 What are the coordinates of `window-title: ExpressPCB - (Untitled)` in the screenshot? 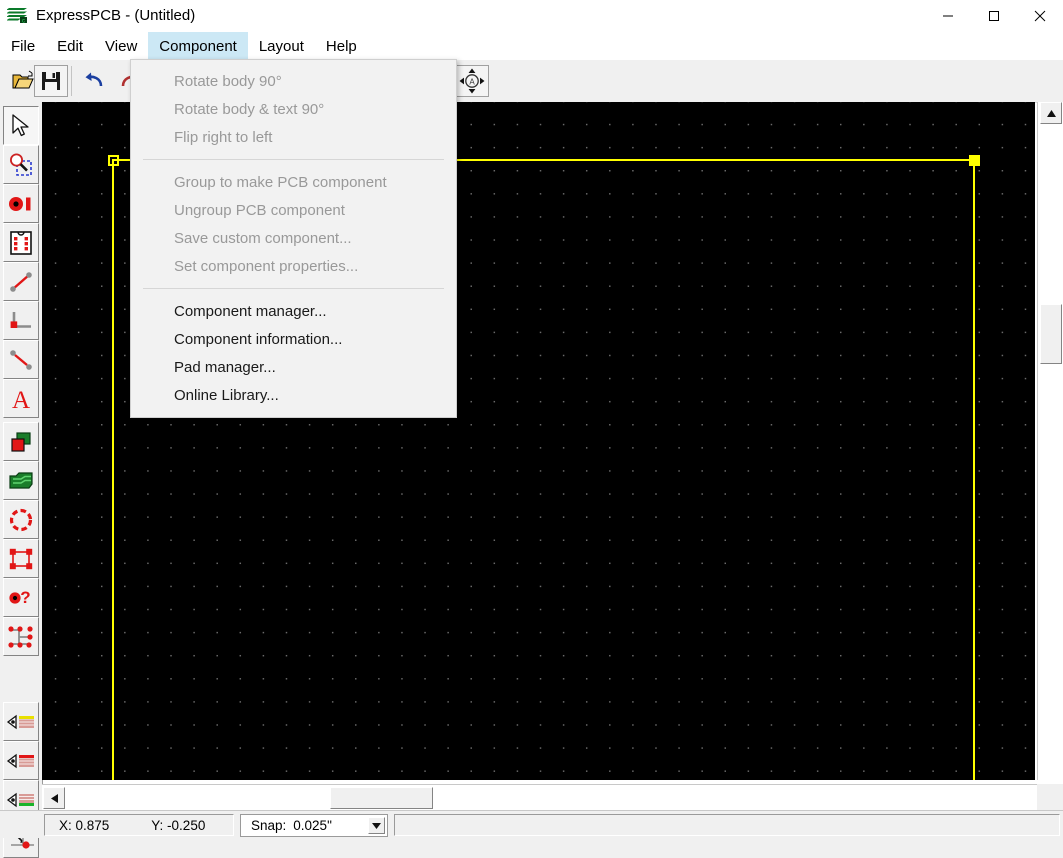 It's located at (116, 15).